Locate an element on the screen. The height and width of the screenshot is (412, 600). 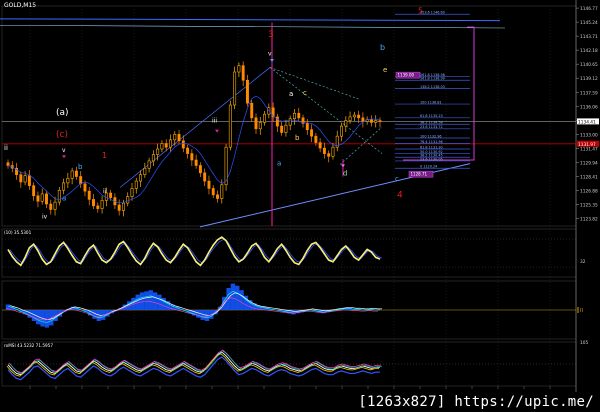
wave-label: iv is located at coordinates (45, 217).